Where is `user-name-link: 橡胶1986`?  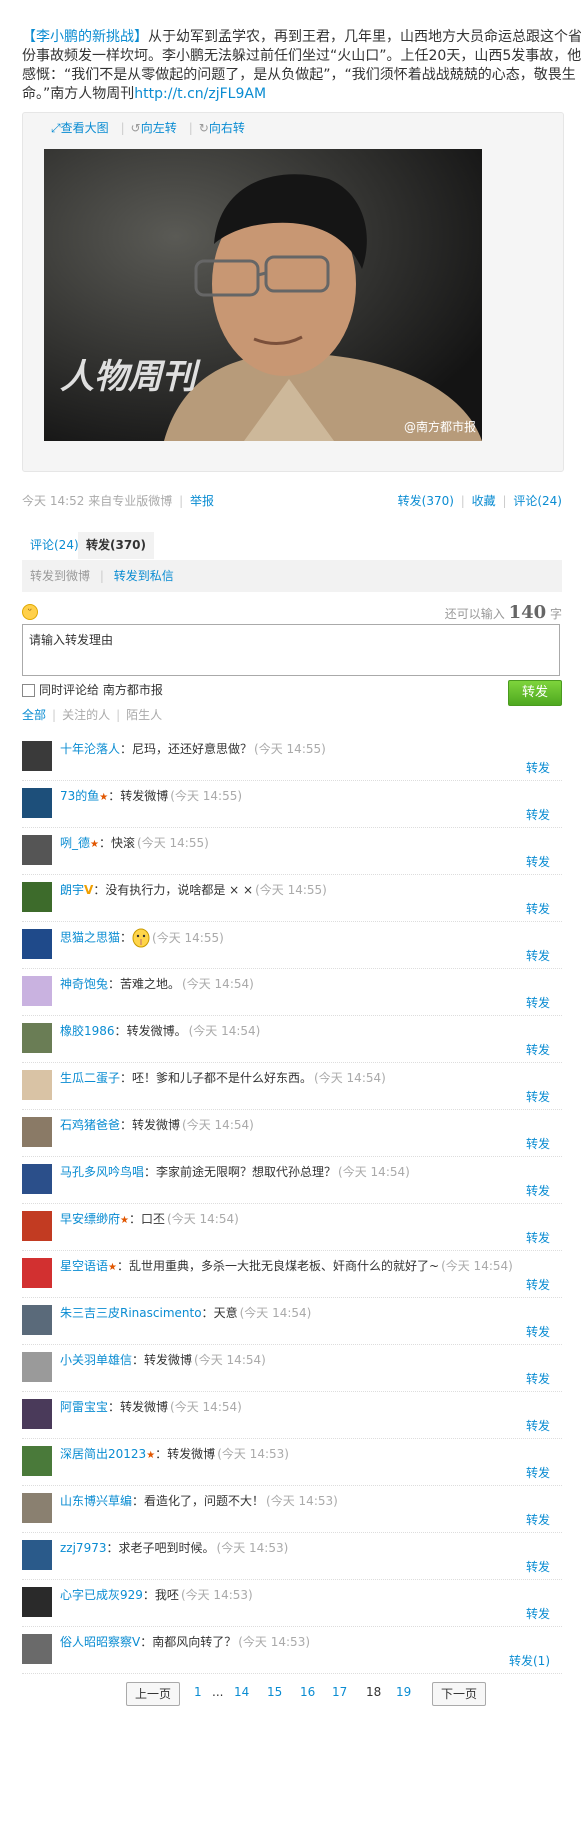 user-name-link: 橡胶1986 is located at coordinates (87, 1031).